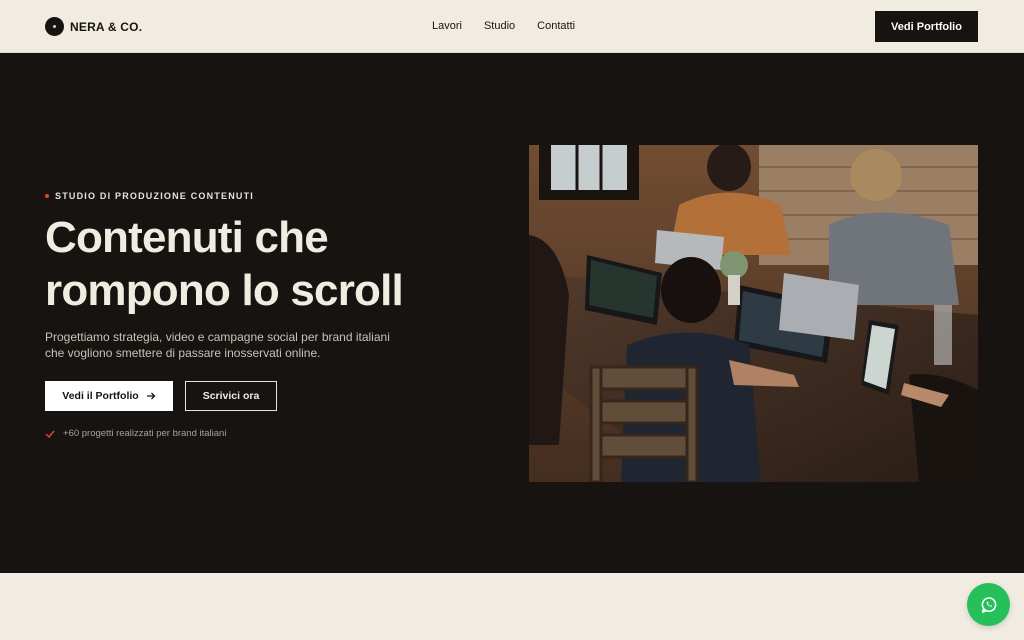  What do you see at coordinates (106, 26) in the screenshot?
I see `brand-name: NERA & CO.` at bounding box center [106, 26].